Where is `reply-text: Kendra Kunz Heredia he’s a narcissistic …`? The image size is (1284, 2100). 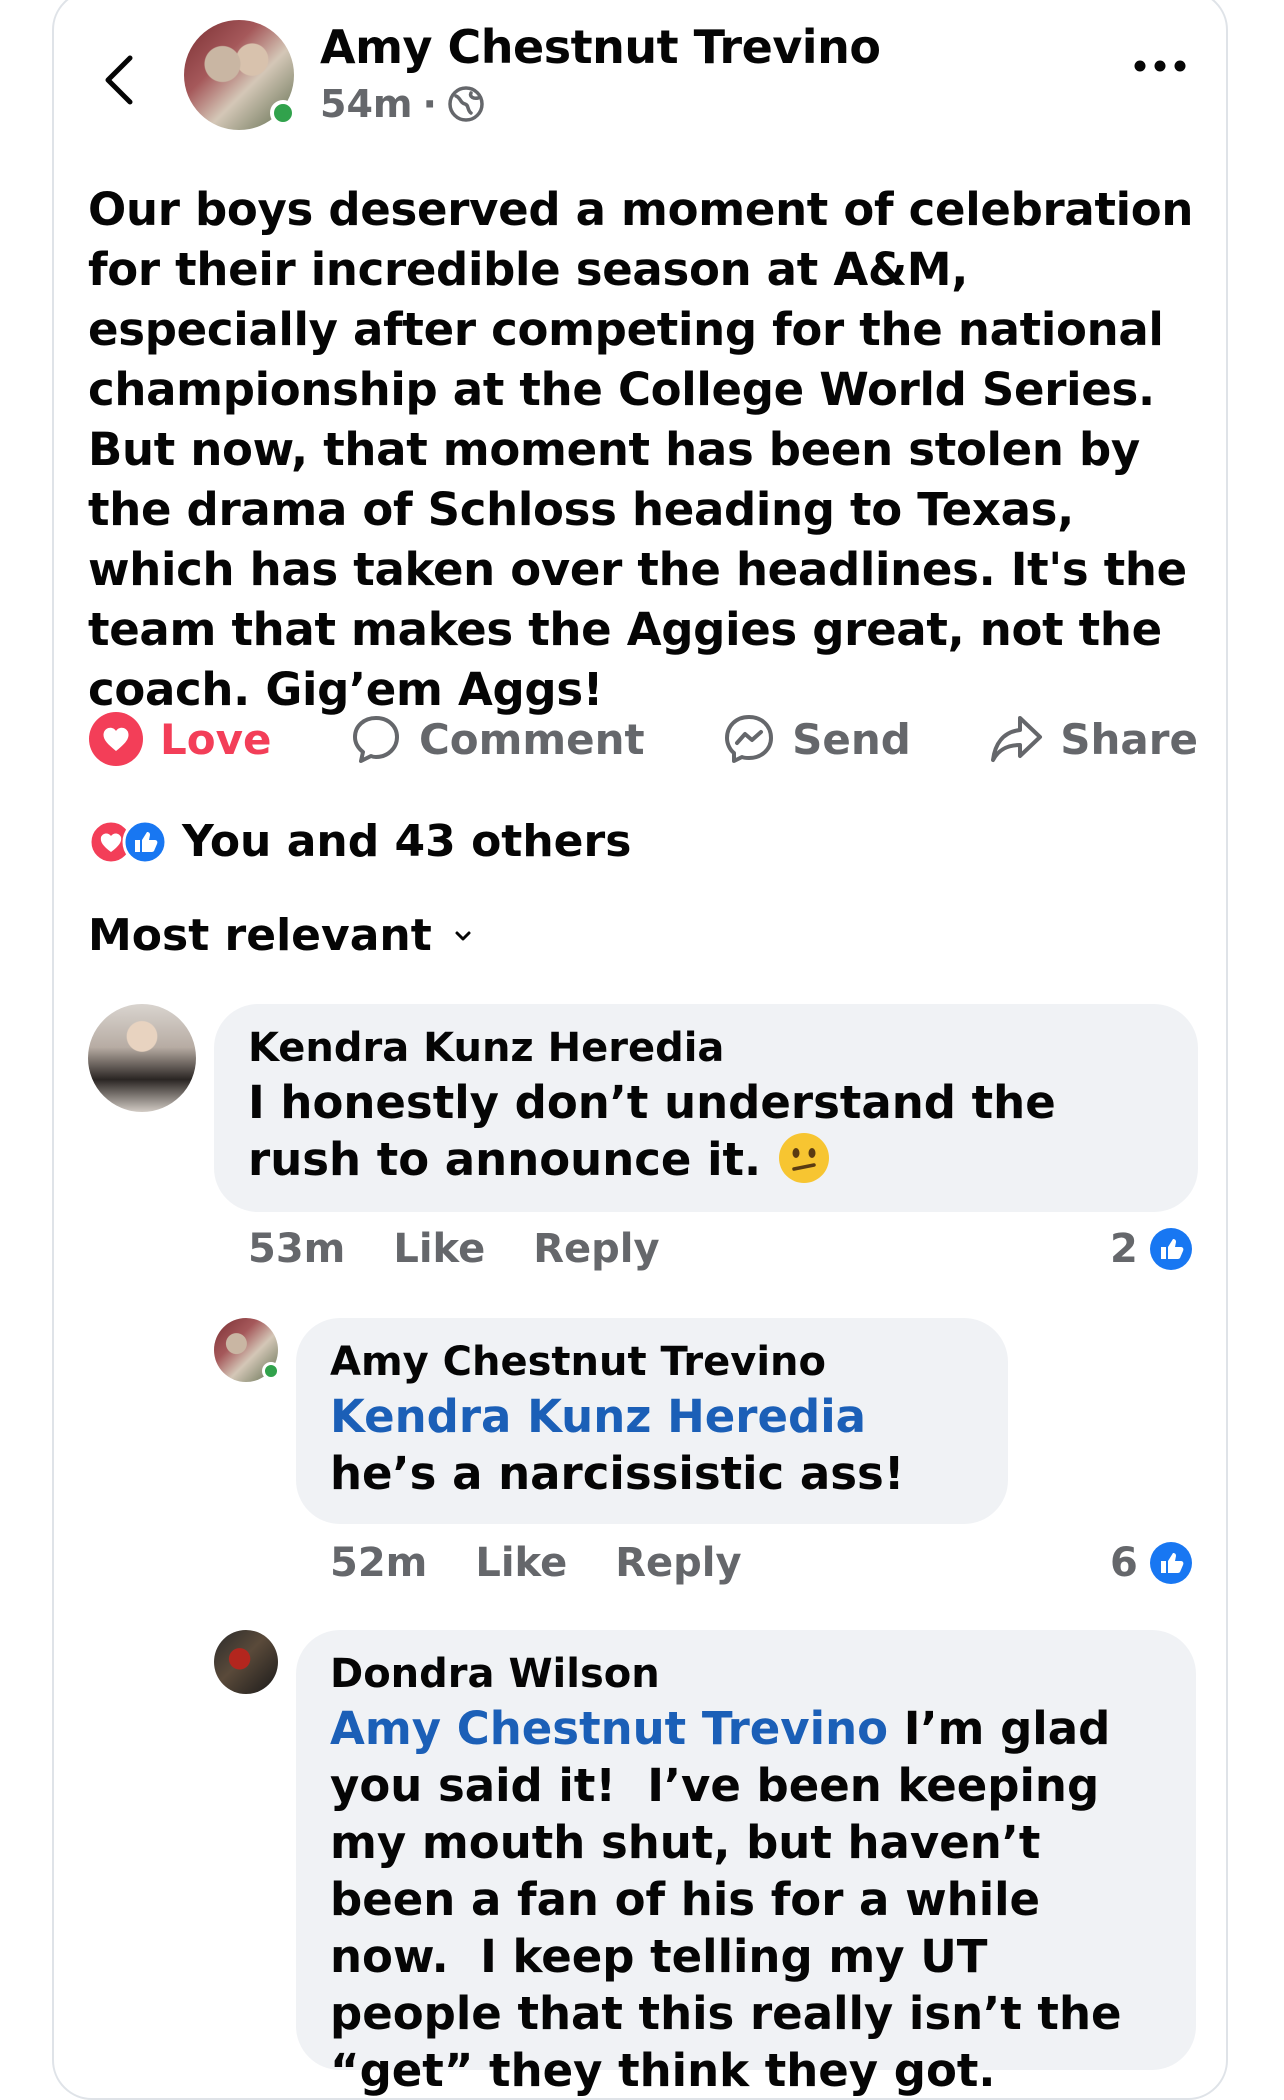
reply-text: Kendra Kunz Heredia he’s a narcissistic … is located at coordinates (617, 1445).